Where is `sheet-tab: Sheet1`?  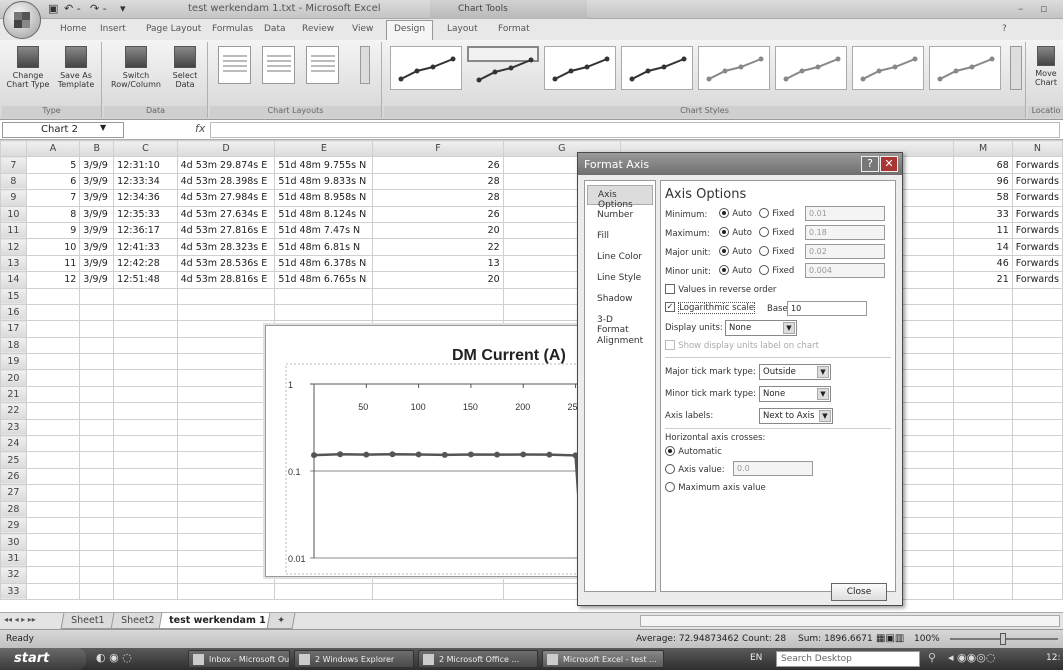
sheet-tab: Sheet1 is located at coordinates (87, 621).